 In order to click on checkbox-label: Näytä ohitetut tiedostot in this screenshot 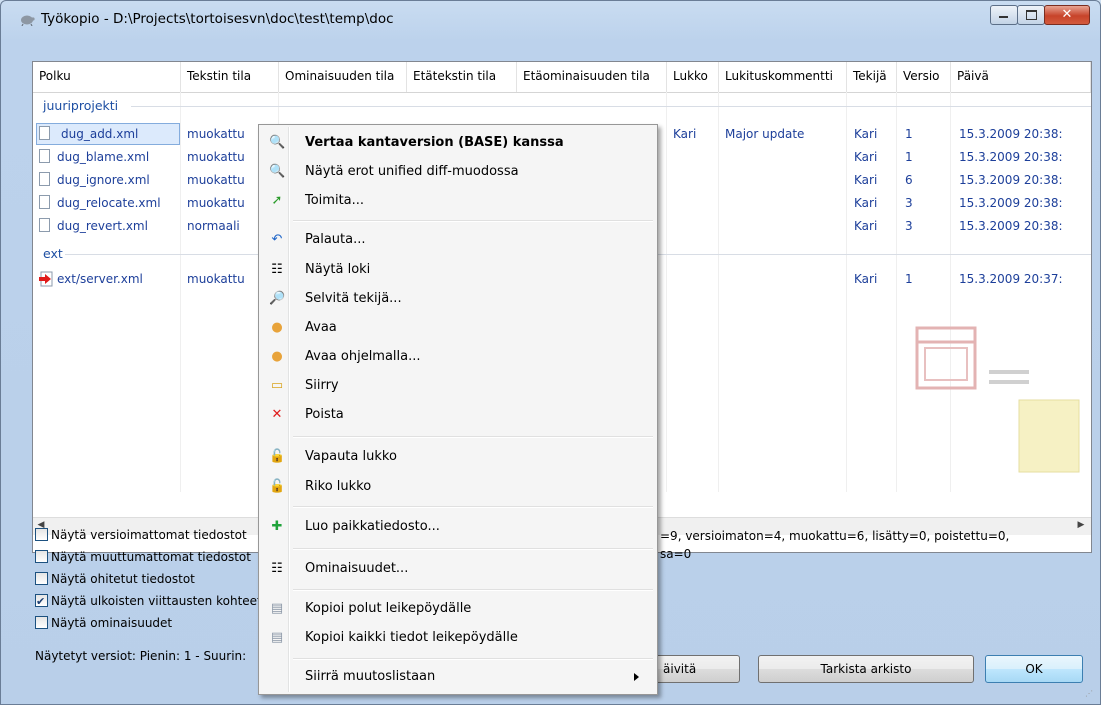, I will do `click(123, 579)`.